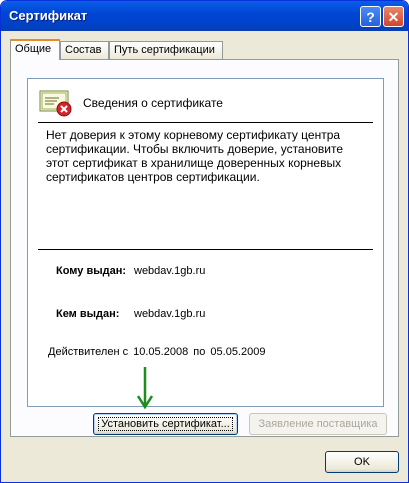  I want to click on tab-details: Состав, so click(84, 50).